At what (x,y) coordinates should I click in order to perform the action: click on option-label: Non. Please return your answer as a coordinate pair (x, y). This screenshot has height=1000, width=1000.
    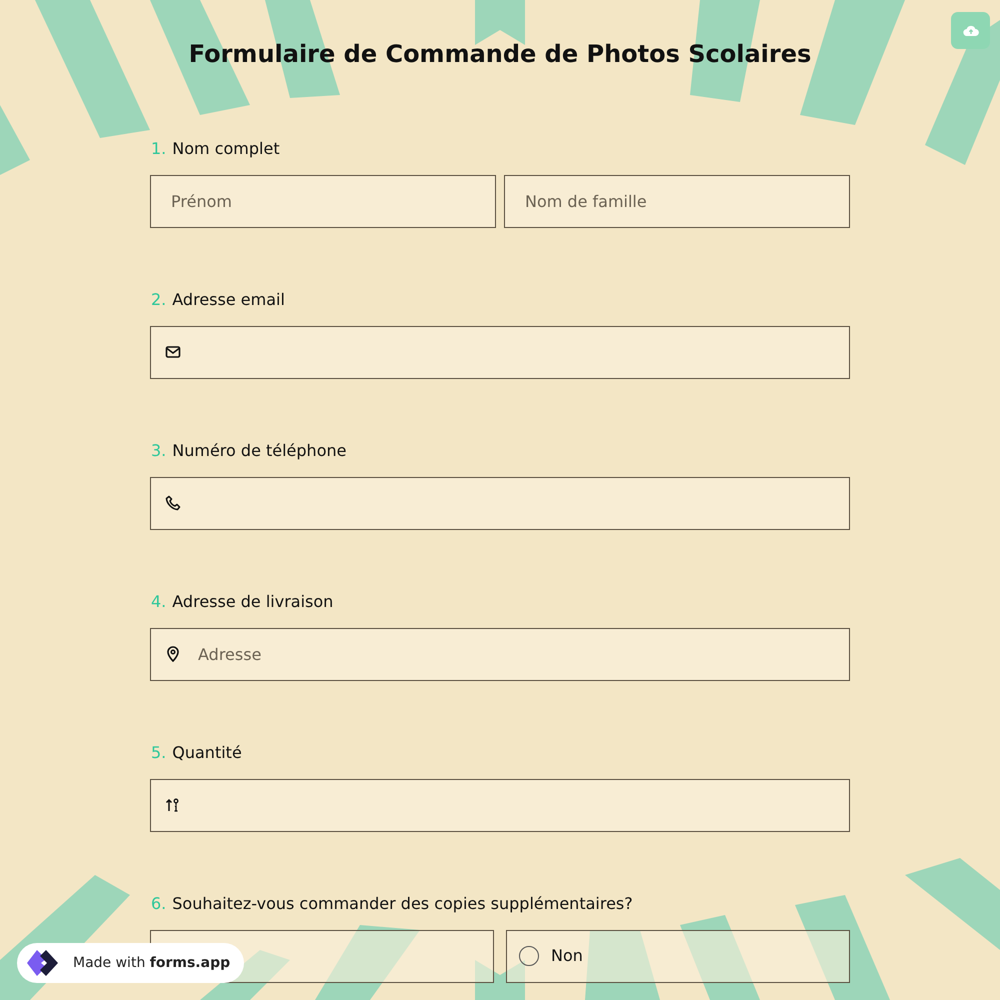
    Looking at the image, I should click on (567, 956).